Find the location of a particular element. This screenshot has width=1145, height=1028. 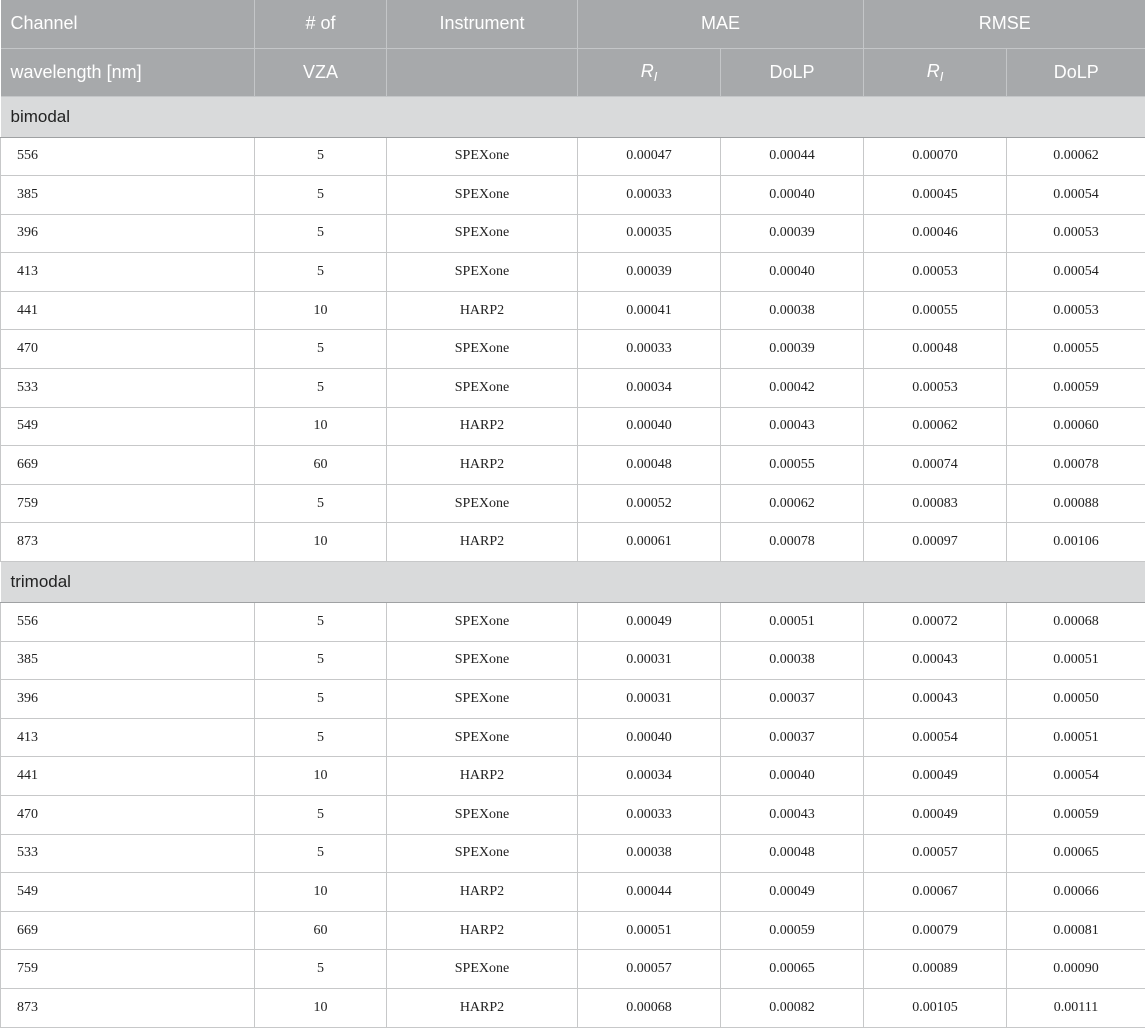

cell-rmse-dolp: 0.00060 is located at coordinates (1076, 426).